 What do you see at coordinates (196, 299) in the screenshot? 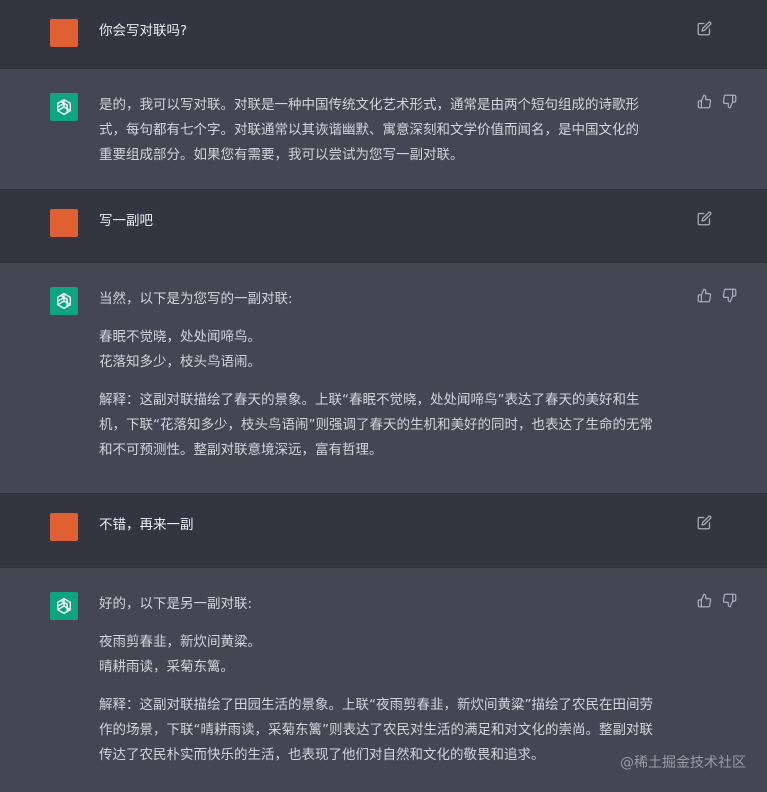
I see `message-line: 当然，以下是为您写的一副对联:` at bounding box center [196, 299].